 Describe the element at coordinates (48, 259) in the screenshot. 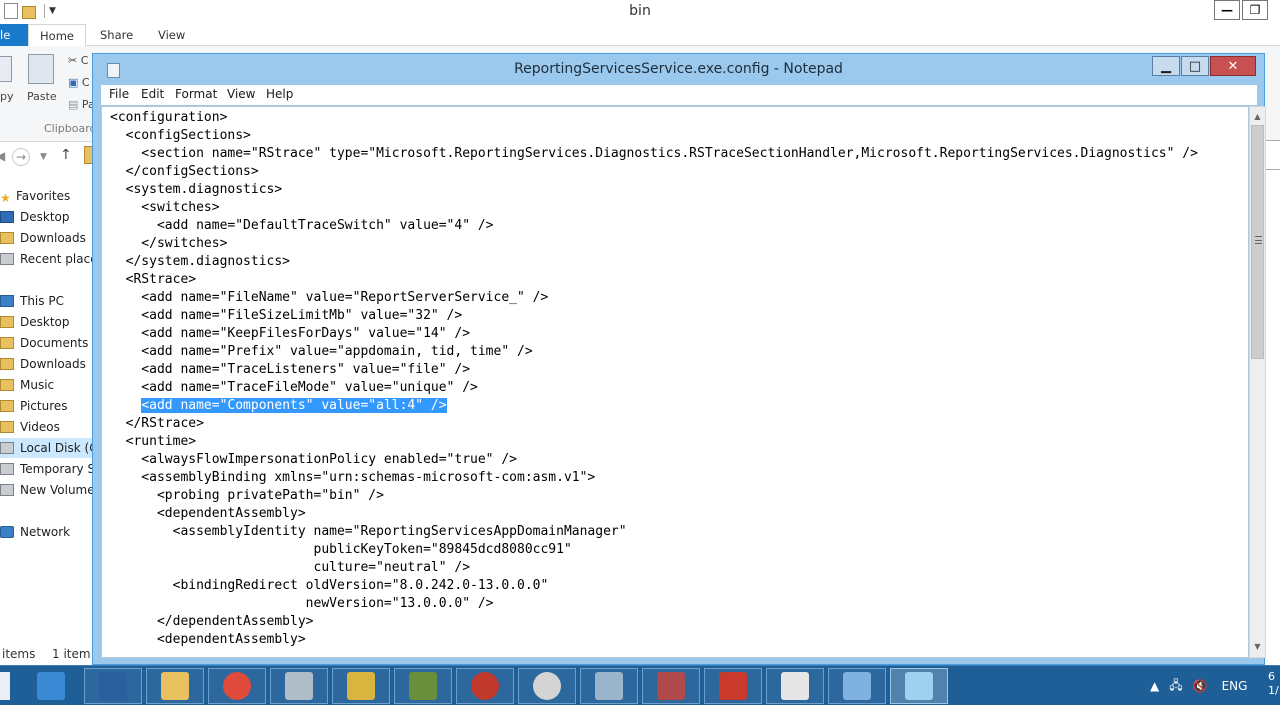

I see `nav-recent-places: Recent places` at that location.